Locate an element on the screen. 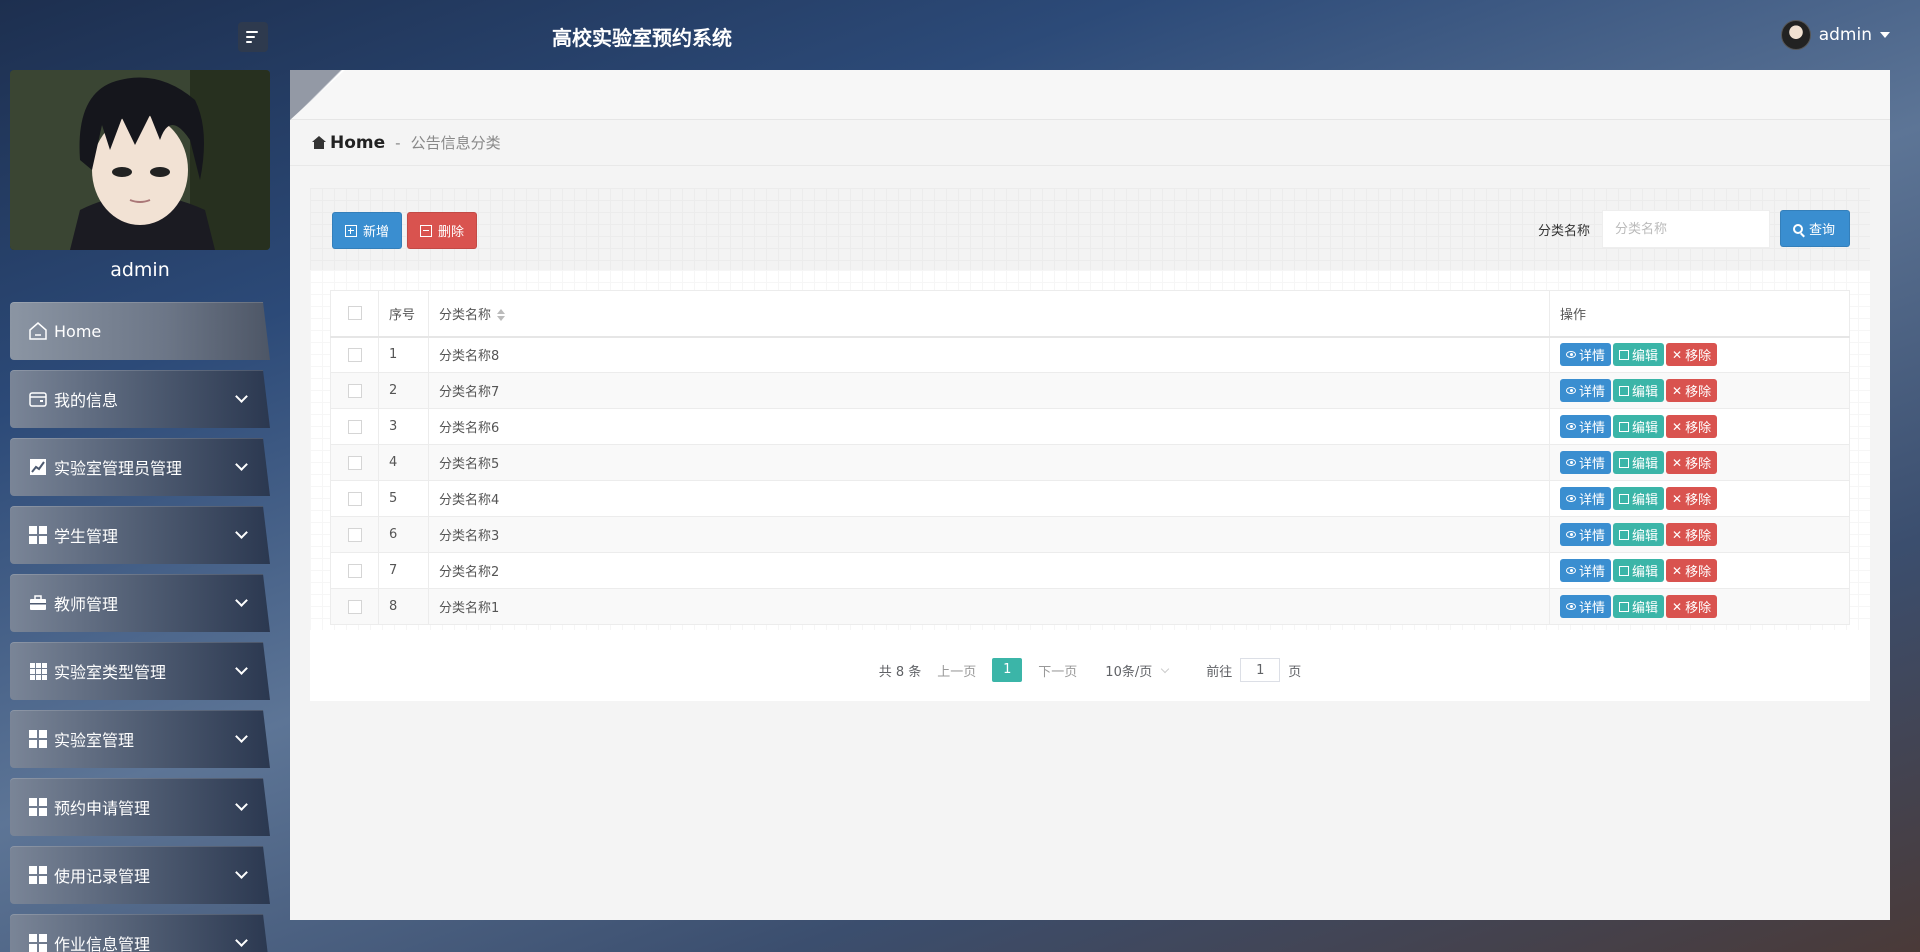  minus-square-icon is located at coordinates (426, 230).